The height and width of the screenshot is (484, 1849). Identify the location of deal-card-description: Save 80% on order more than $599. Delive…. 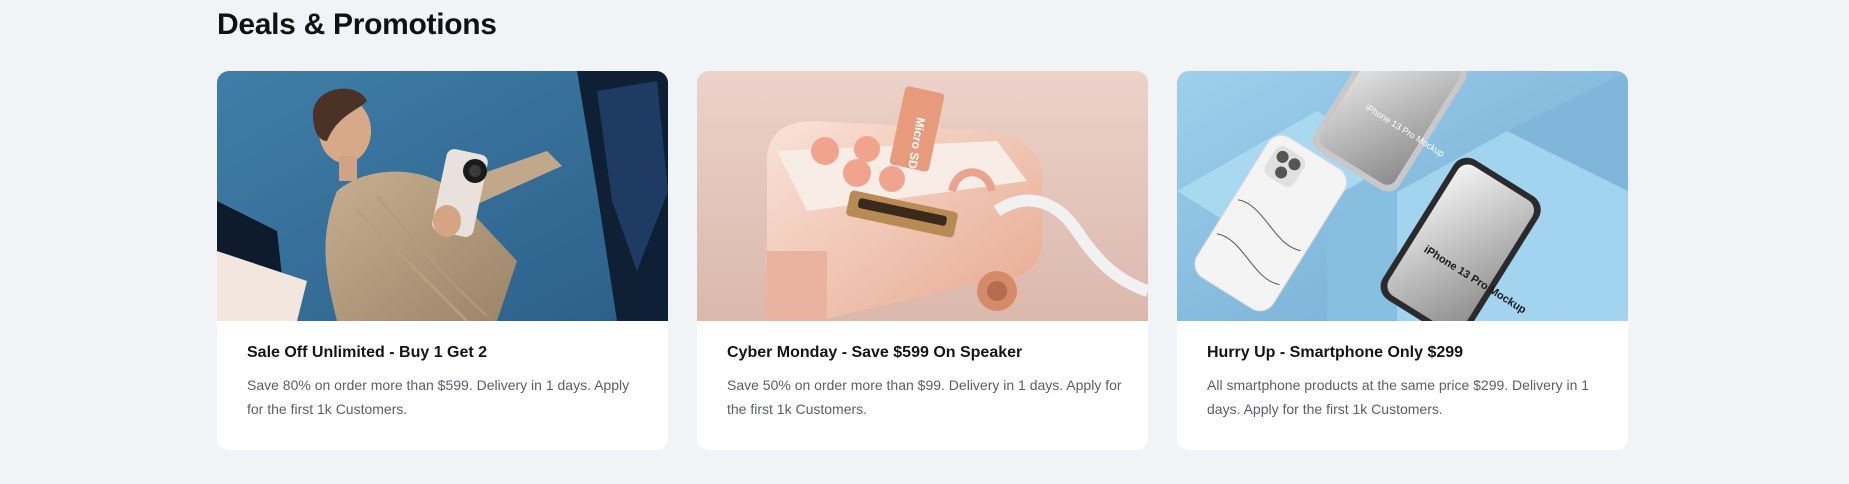
(438, 397).